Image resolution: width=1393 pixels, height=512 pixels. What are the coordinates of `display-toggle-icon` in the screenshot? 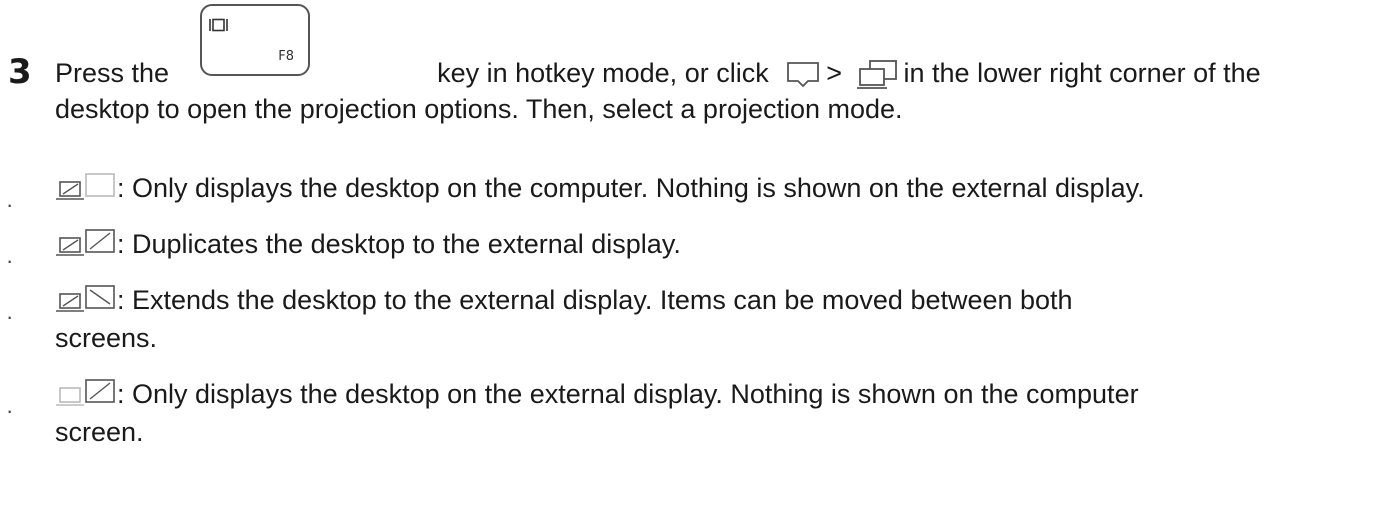 It's located at (219, 25).